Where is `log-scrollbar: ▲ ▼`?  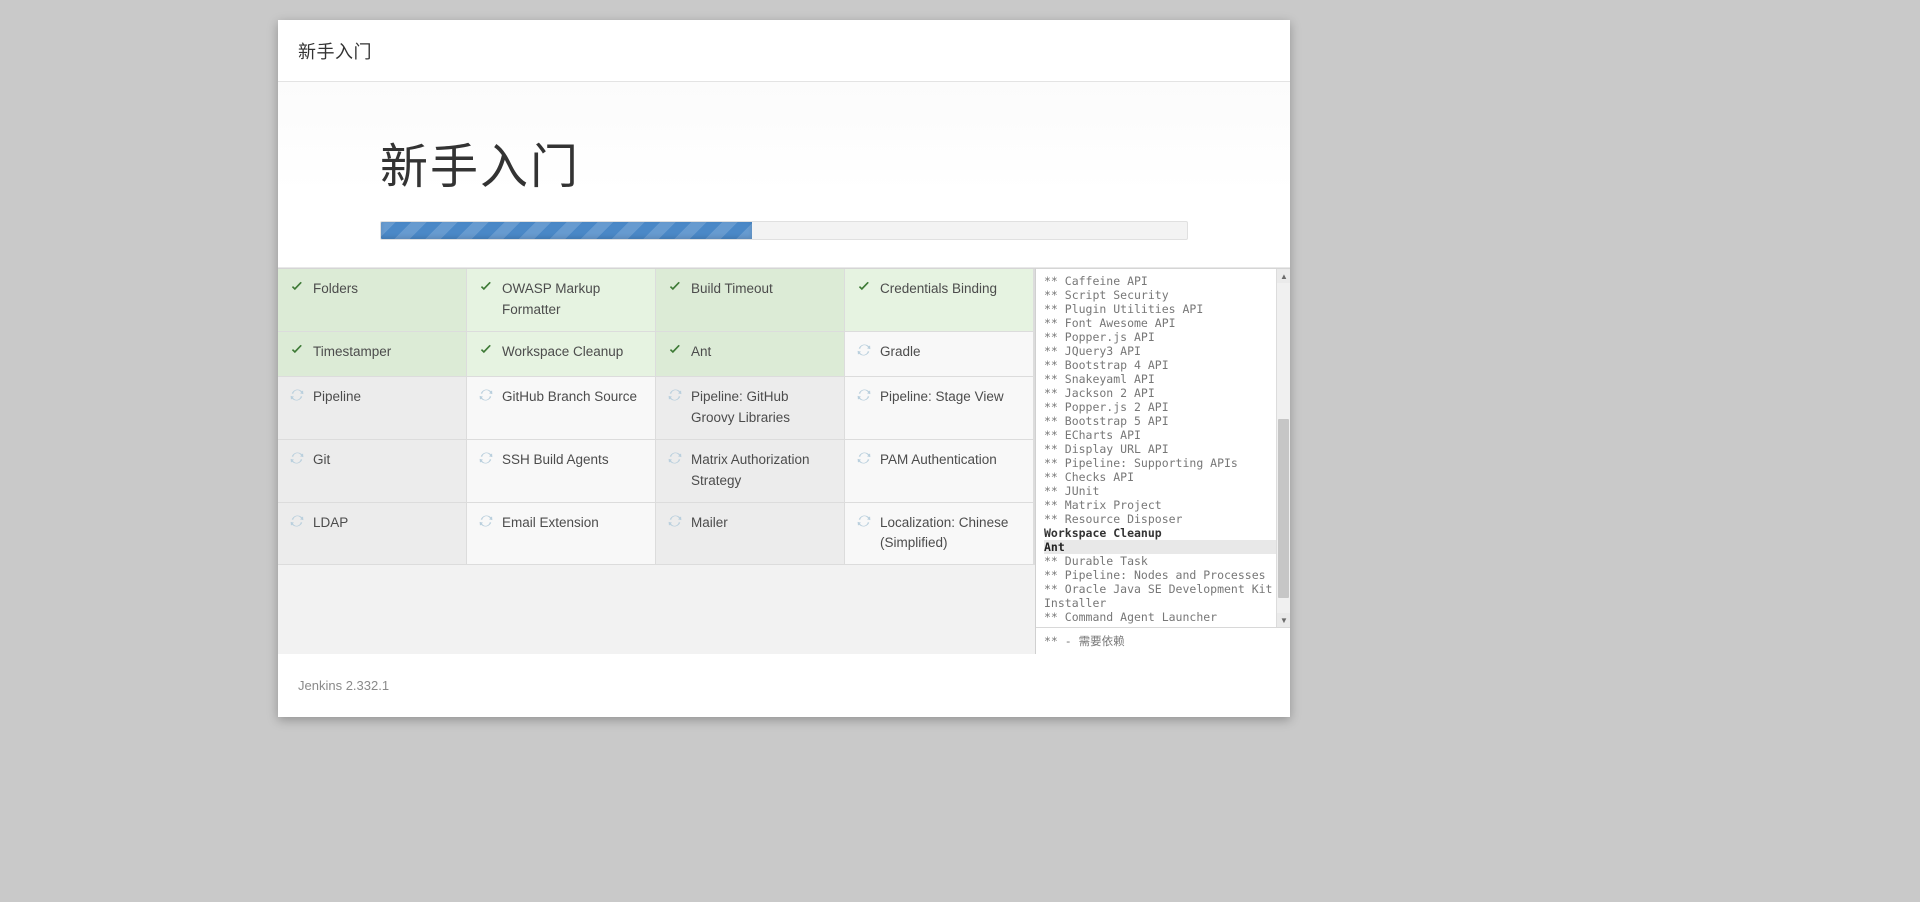
log-scrollbar: ▲ ▼ is located at coordinates (1283, 448).